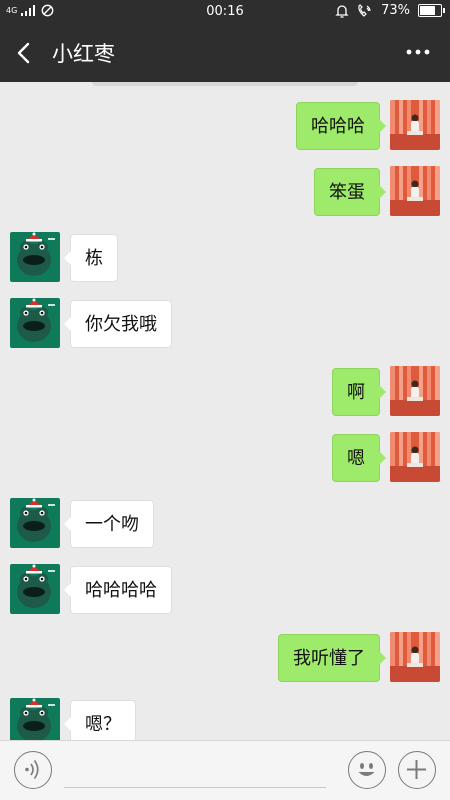  Describe the element at coordinates (332, 658) in the screenshot. I see `message-bubble: 我听懂了` at that location.